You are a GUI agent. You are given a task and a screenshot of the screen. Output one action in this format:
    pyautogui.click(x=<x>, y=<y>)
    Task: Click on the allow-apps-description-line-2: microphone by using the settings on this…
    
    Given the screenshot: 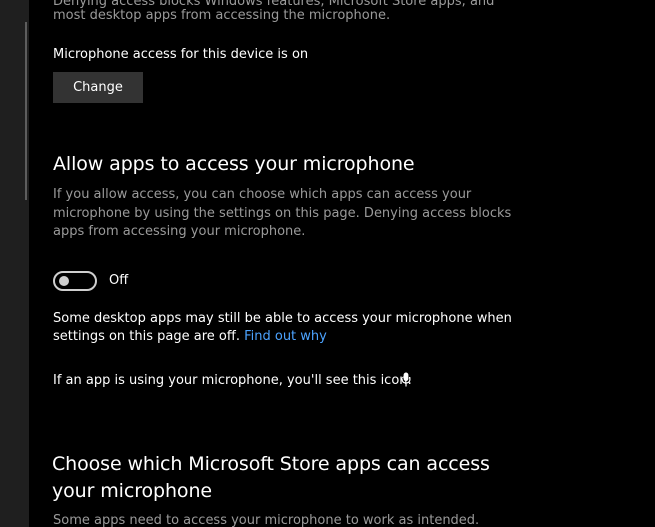 What is the action you would take?
    pyautogui.click(x=282, y=213)
    